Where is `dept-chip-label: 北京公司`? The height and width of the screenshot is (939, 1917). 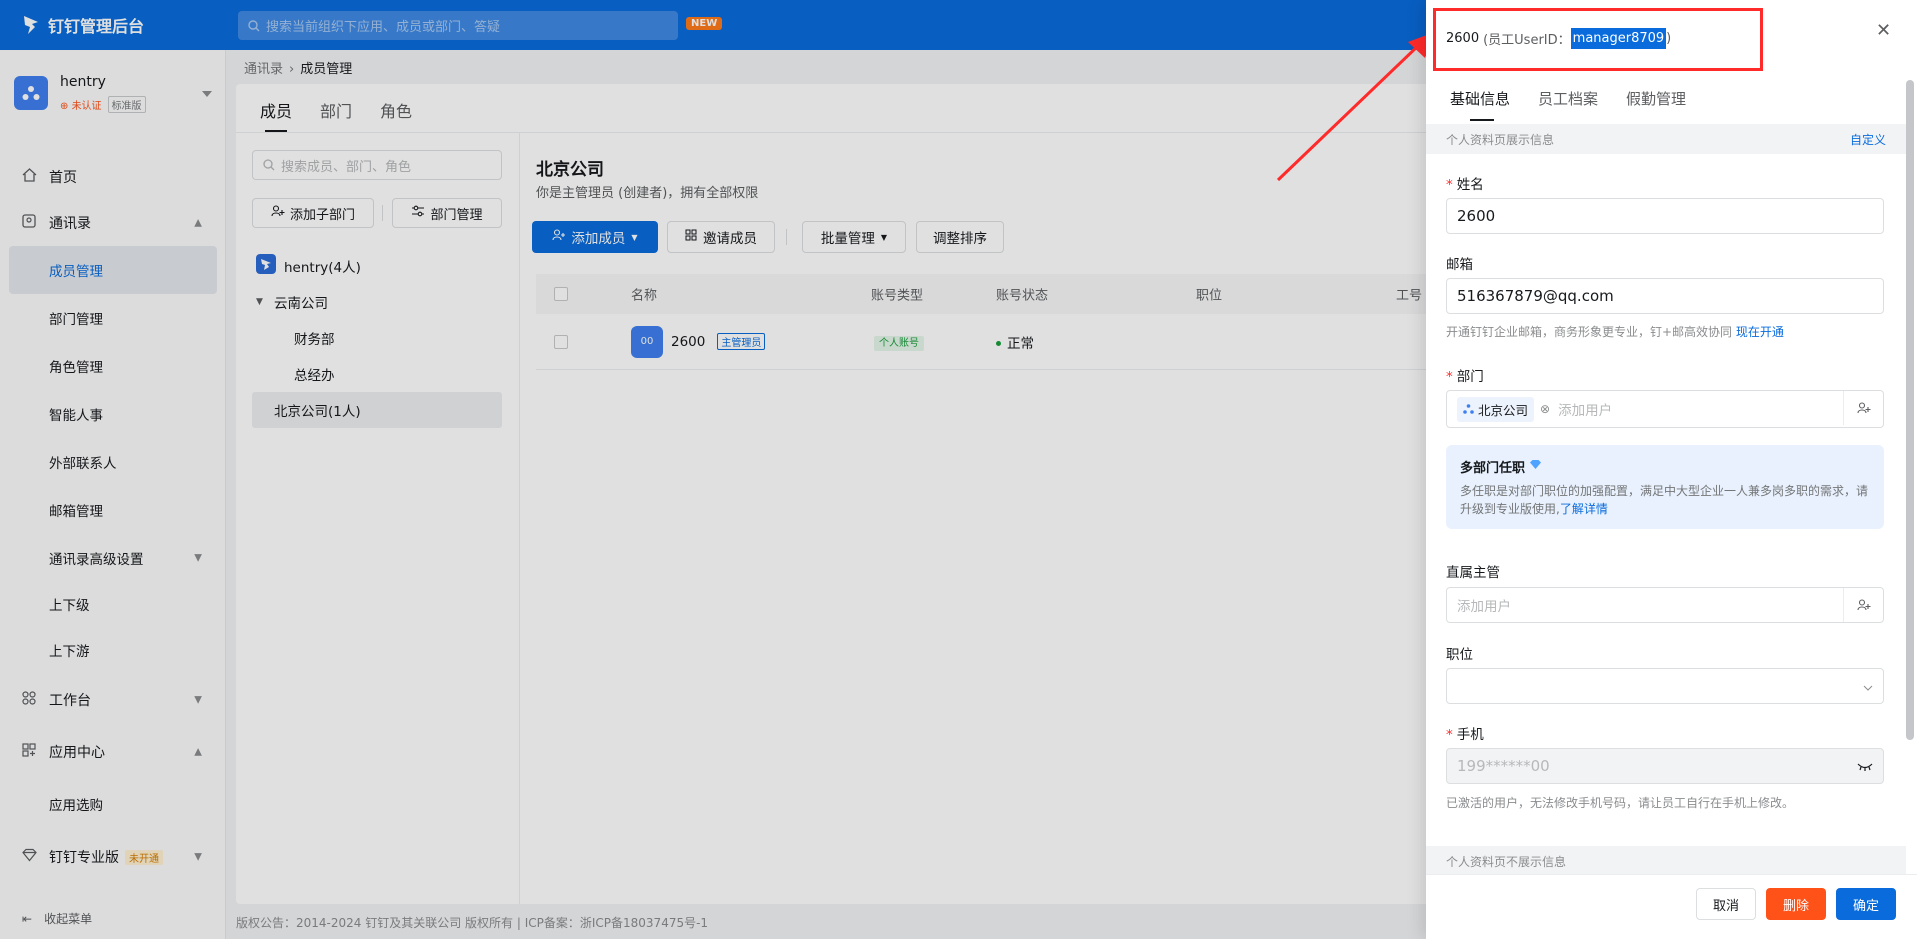 dept-chip-label: 北京公司 is located at coordinates (1503, 410).